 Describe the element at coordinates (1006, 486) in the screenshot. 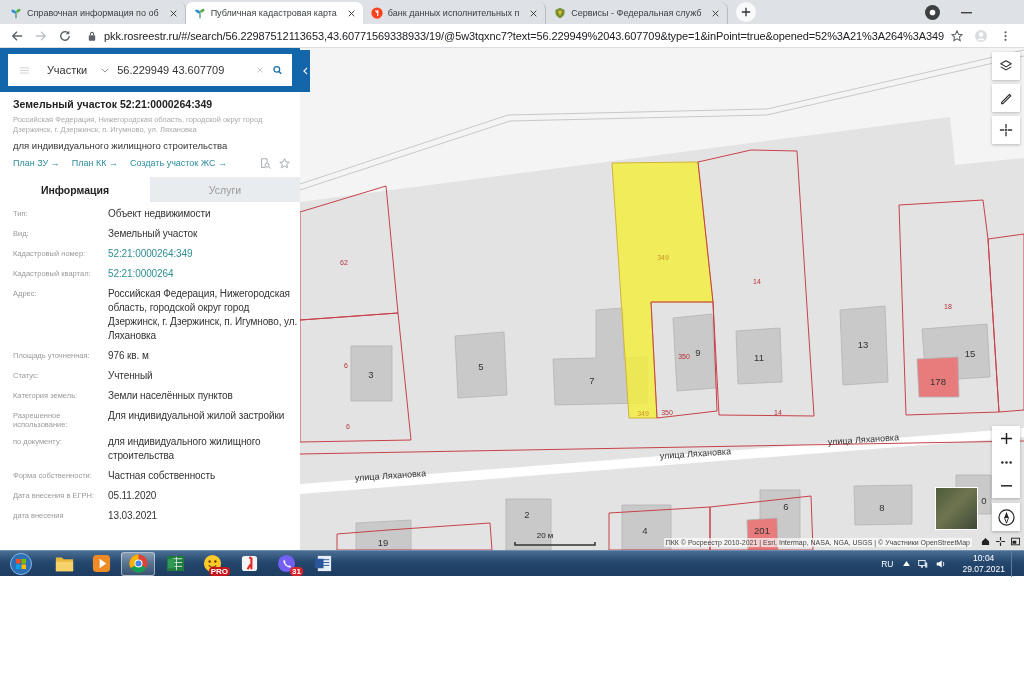

I see `minus-icon` at that location.